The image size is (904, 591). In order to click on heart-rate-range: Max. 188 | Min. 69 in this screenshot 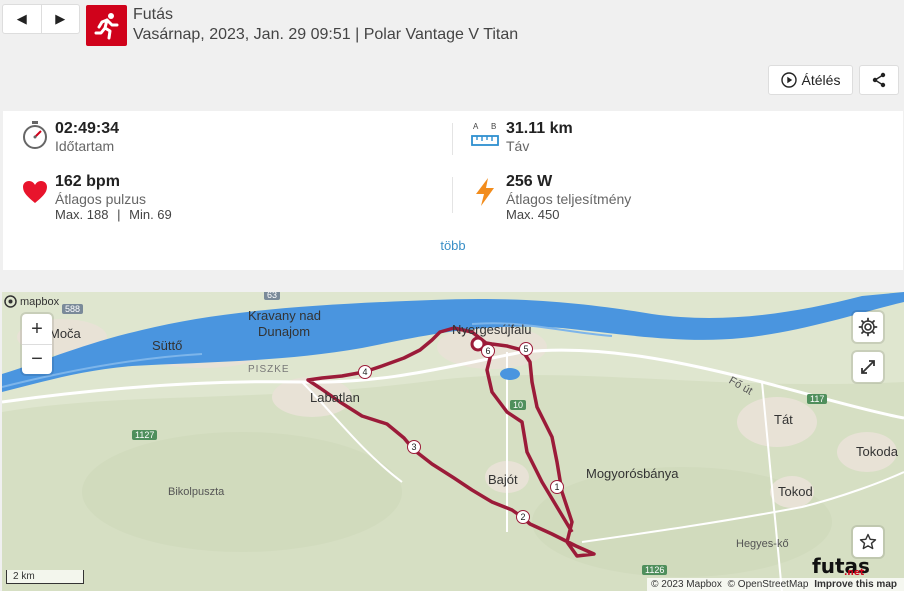, I will do `click(113, 214)`.